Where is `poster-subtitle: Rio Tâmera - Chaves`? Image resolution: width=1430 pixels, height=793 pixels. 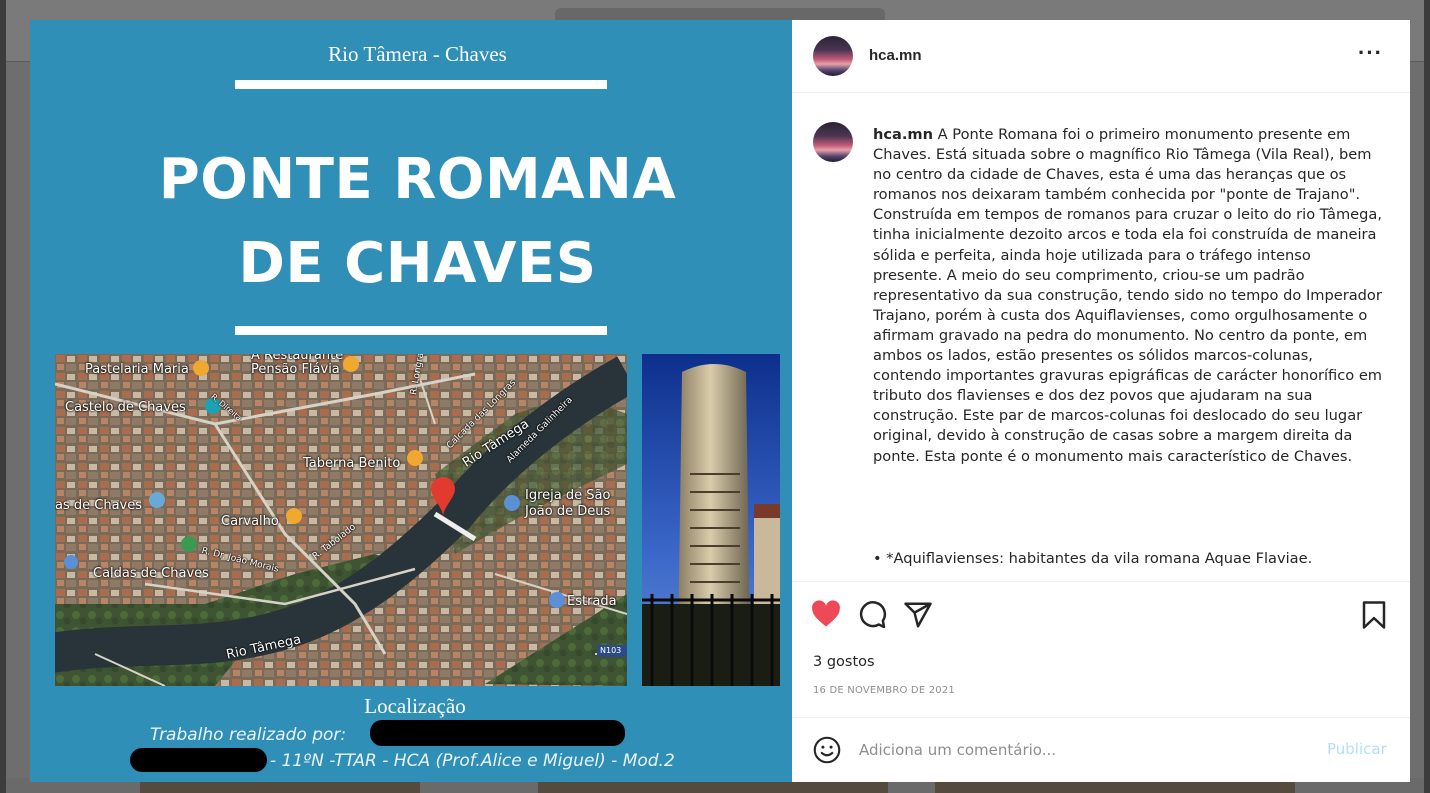
poster-subtitle: Rio Tâmera - Chaves is located at coordinates (417, 54).